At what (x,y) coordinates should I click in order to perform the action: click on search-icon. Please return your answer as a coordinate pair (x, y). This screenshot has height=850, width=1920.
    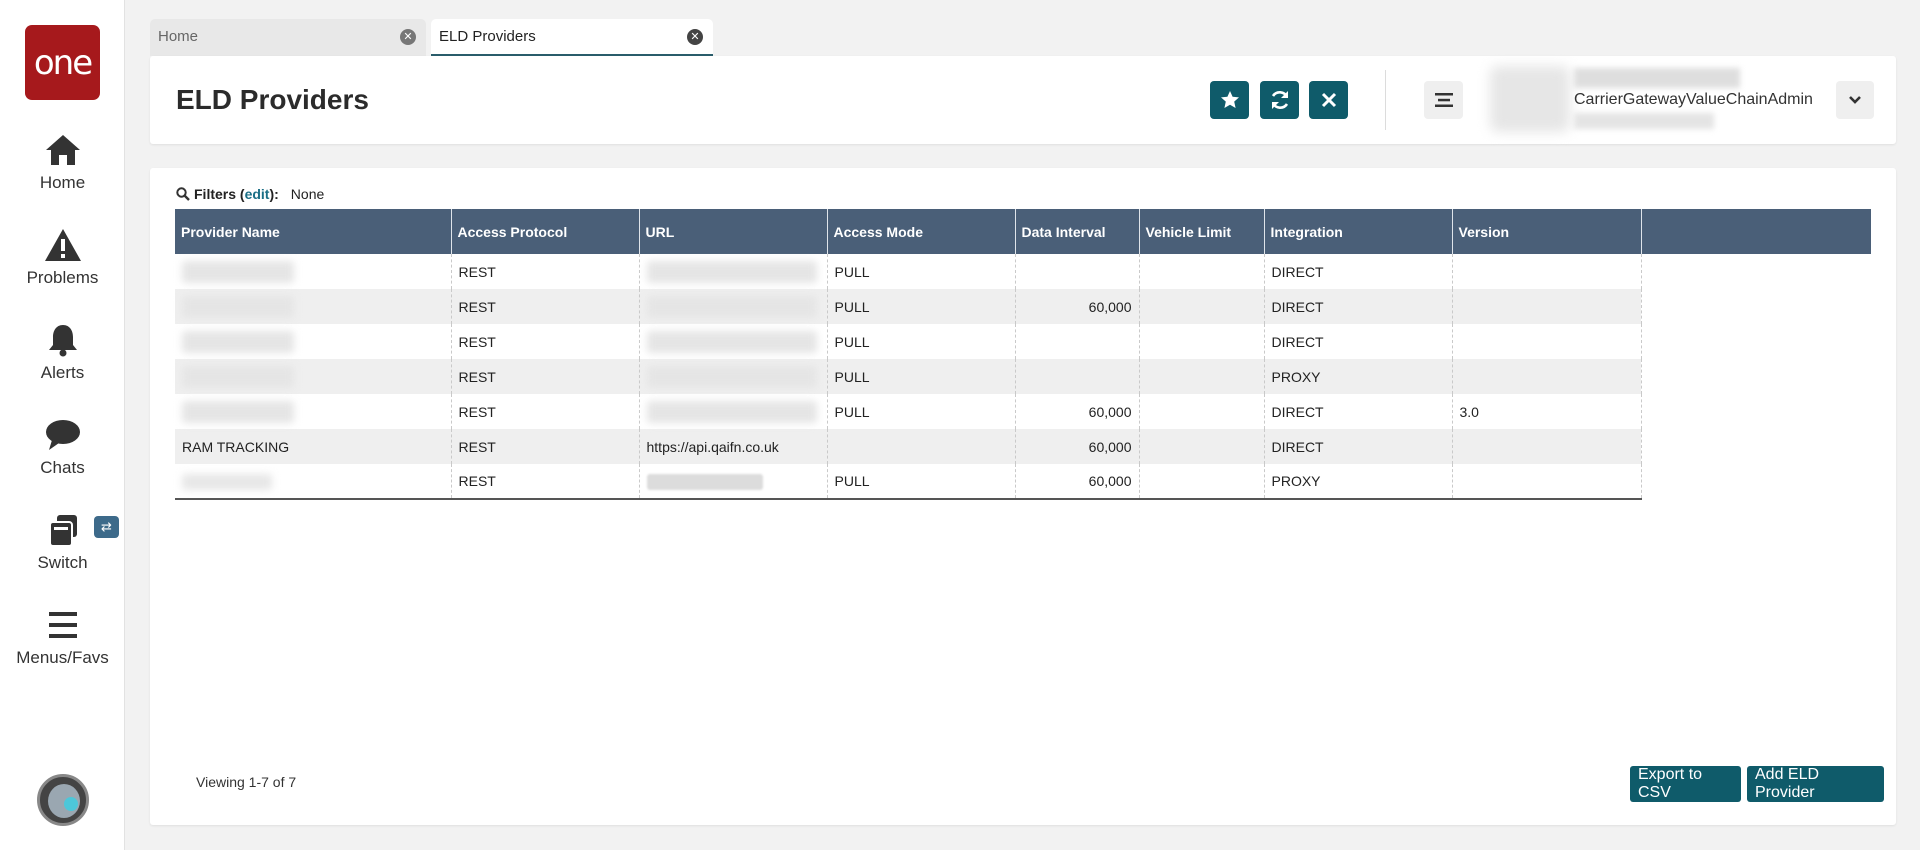
    Looking at the image, I should click on (183, 194).